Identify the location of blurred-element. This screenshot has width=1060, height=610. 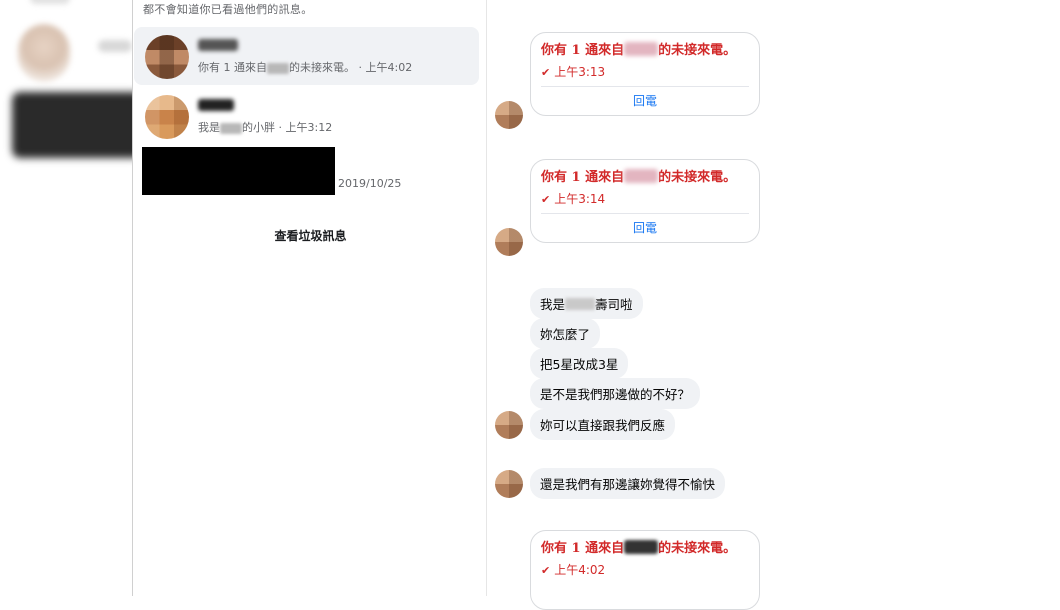
(50, 2).